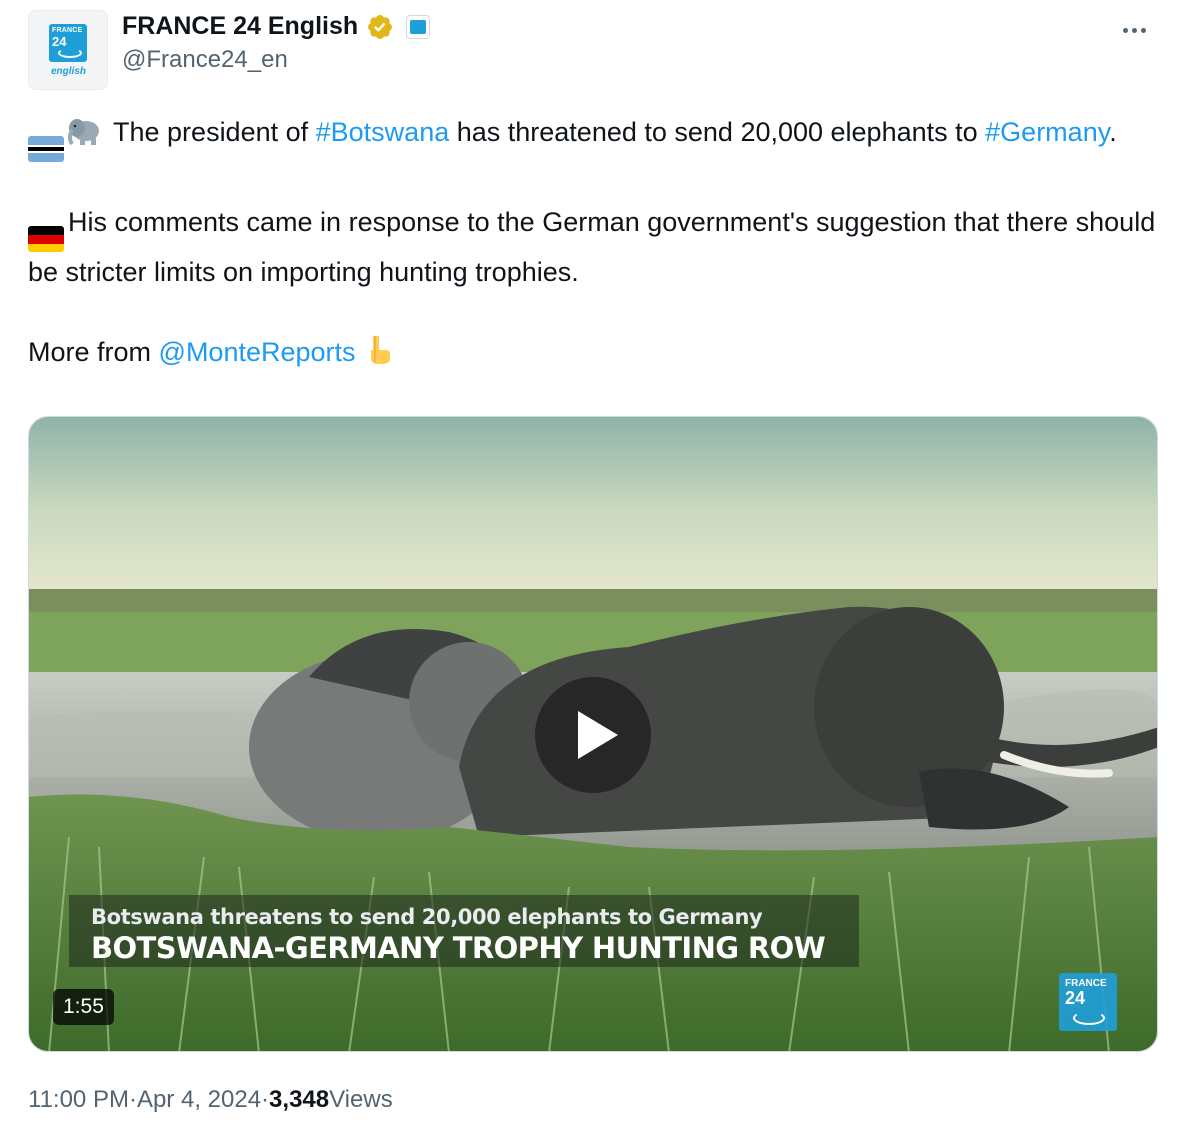 This screenshot has height=1130, width=1182. I want to click on avatar-text-num: 24, so click(59, 41).